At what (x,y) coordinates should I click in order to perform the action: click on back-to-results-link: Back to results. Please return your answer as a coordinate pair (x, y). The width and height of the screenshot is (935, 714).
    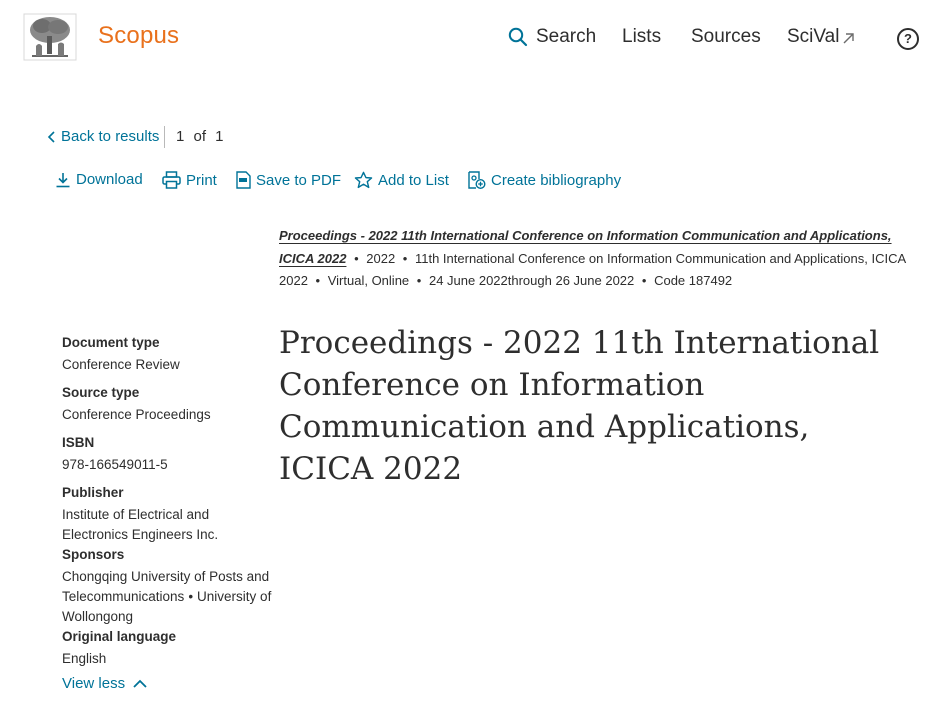
    Looking at the image, I should click on (103, 136).